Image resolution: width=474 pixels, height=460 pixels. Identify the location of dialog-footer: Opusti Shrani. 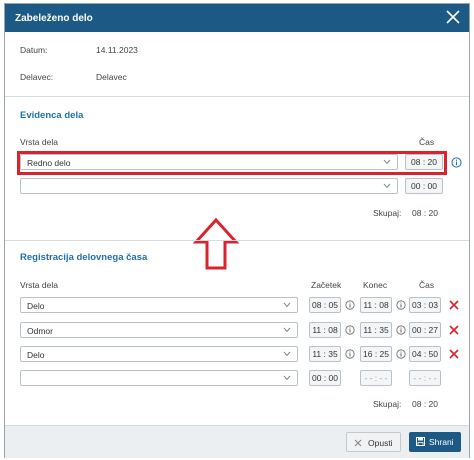
(237, 441).